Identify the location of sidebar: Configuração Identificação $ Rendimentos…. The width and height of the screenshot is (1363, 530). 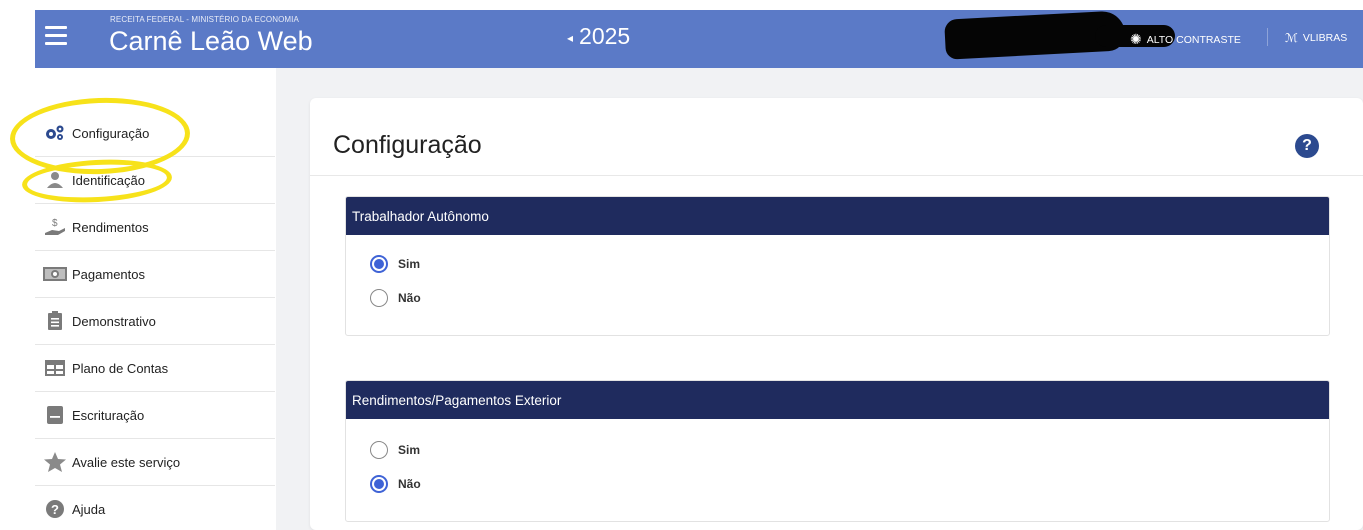
(155, 320).